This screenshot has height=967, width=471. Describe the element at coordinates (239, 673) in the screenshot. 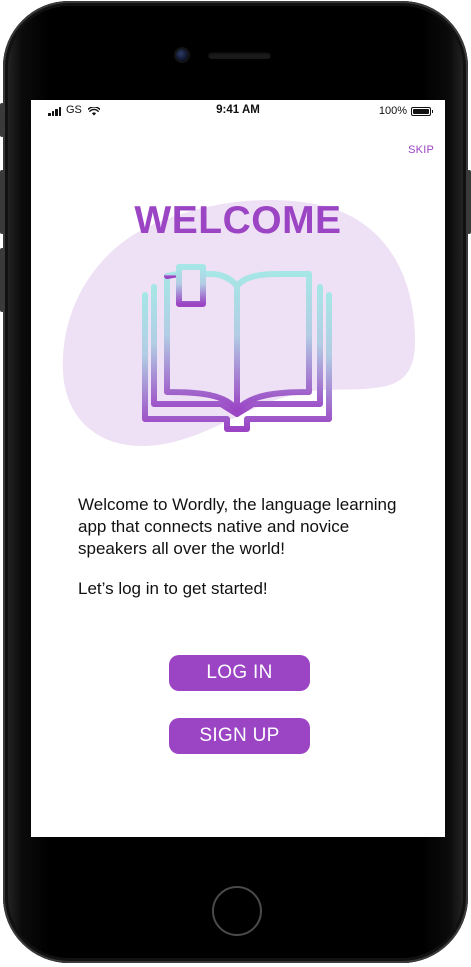

I see `login-button: LOG IN` at that location.